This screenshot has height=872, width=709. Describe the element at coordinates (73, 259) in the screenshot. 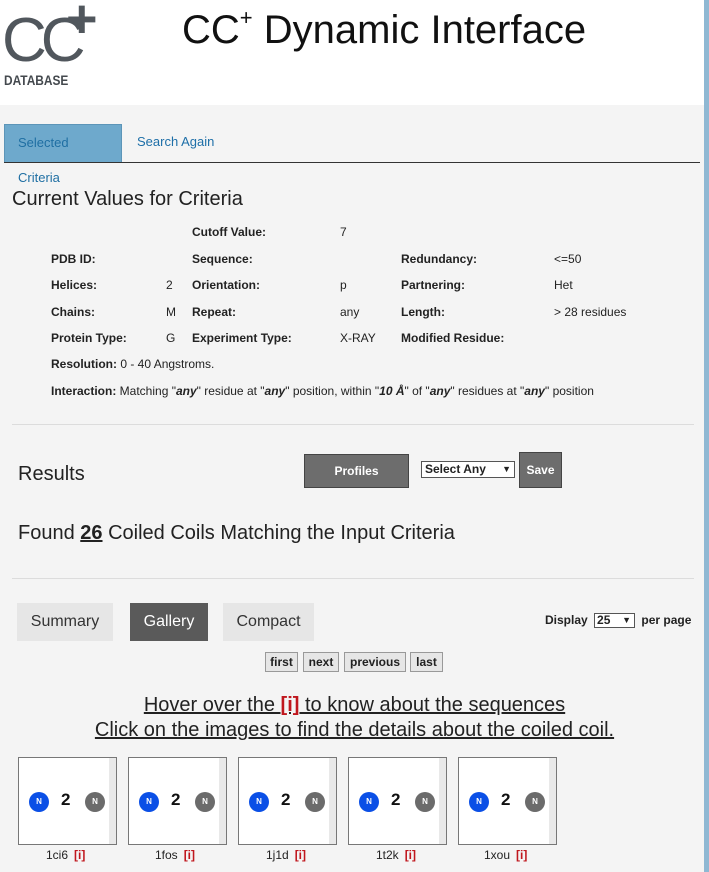

I see `pdb-label: PDB ID:` at that location.